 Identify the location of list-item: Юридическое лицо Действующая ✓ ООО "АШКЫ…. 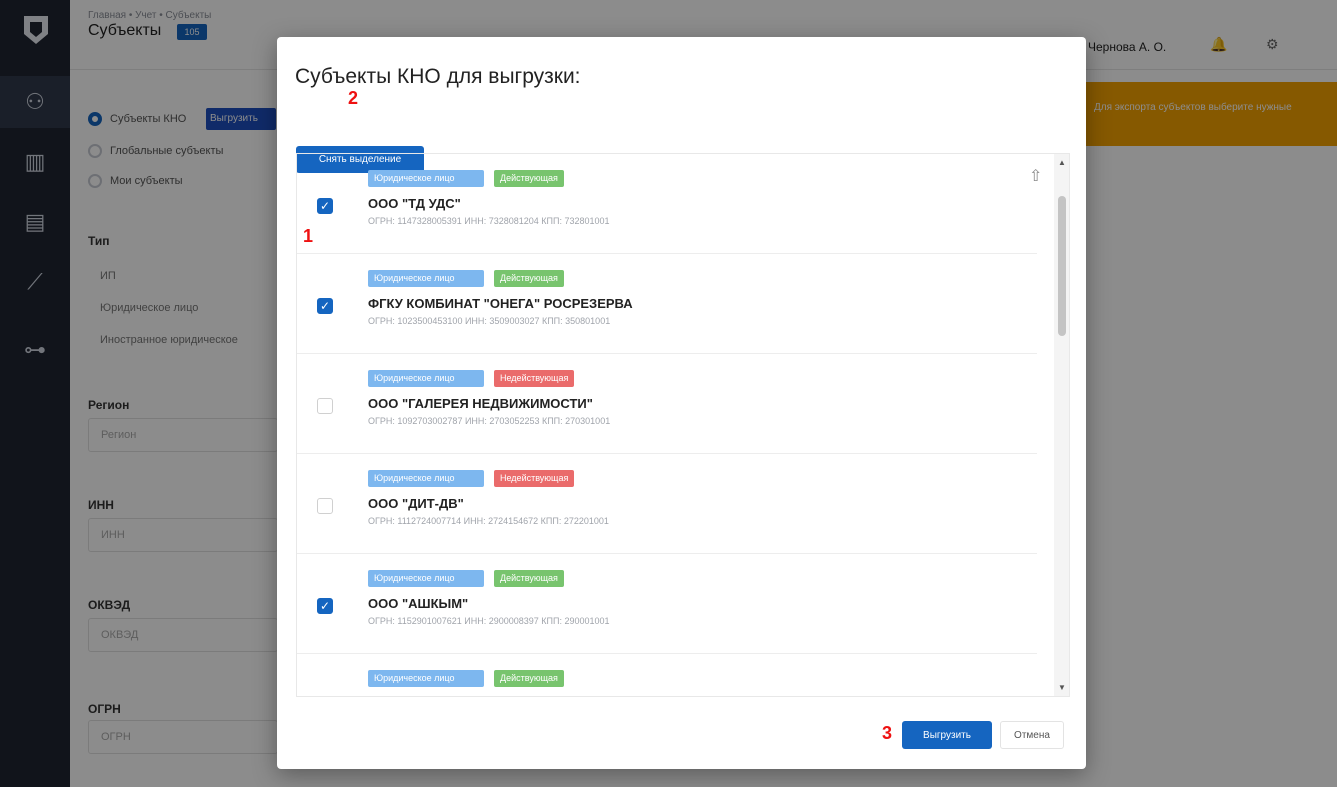
(667, 604).